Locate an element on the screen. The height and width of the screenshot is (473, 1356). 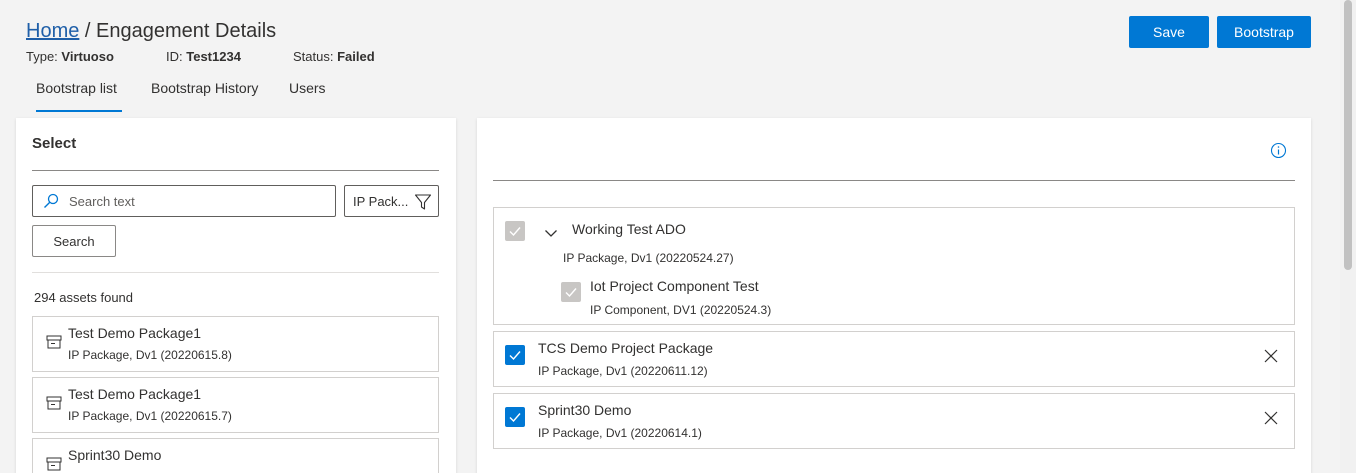
asset-card: Sprint30 Demo is located at coordinates (235, 455).